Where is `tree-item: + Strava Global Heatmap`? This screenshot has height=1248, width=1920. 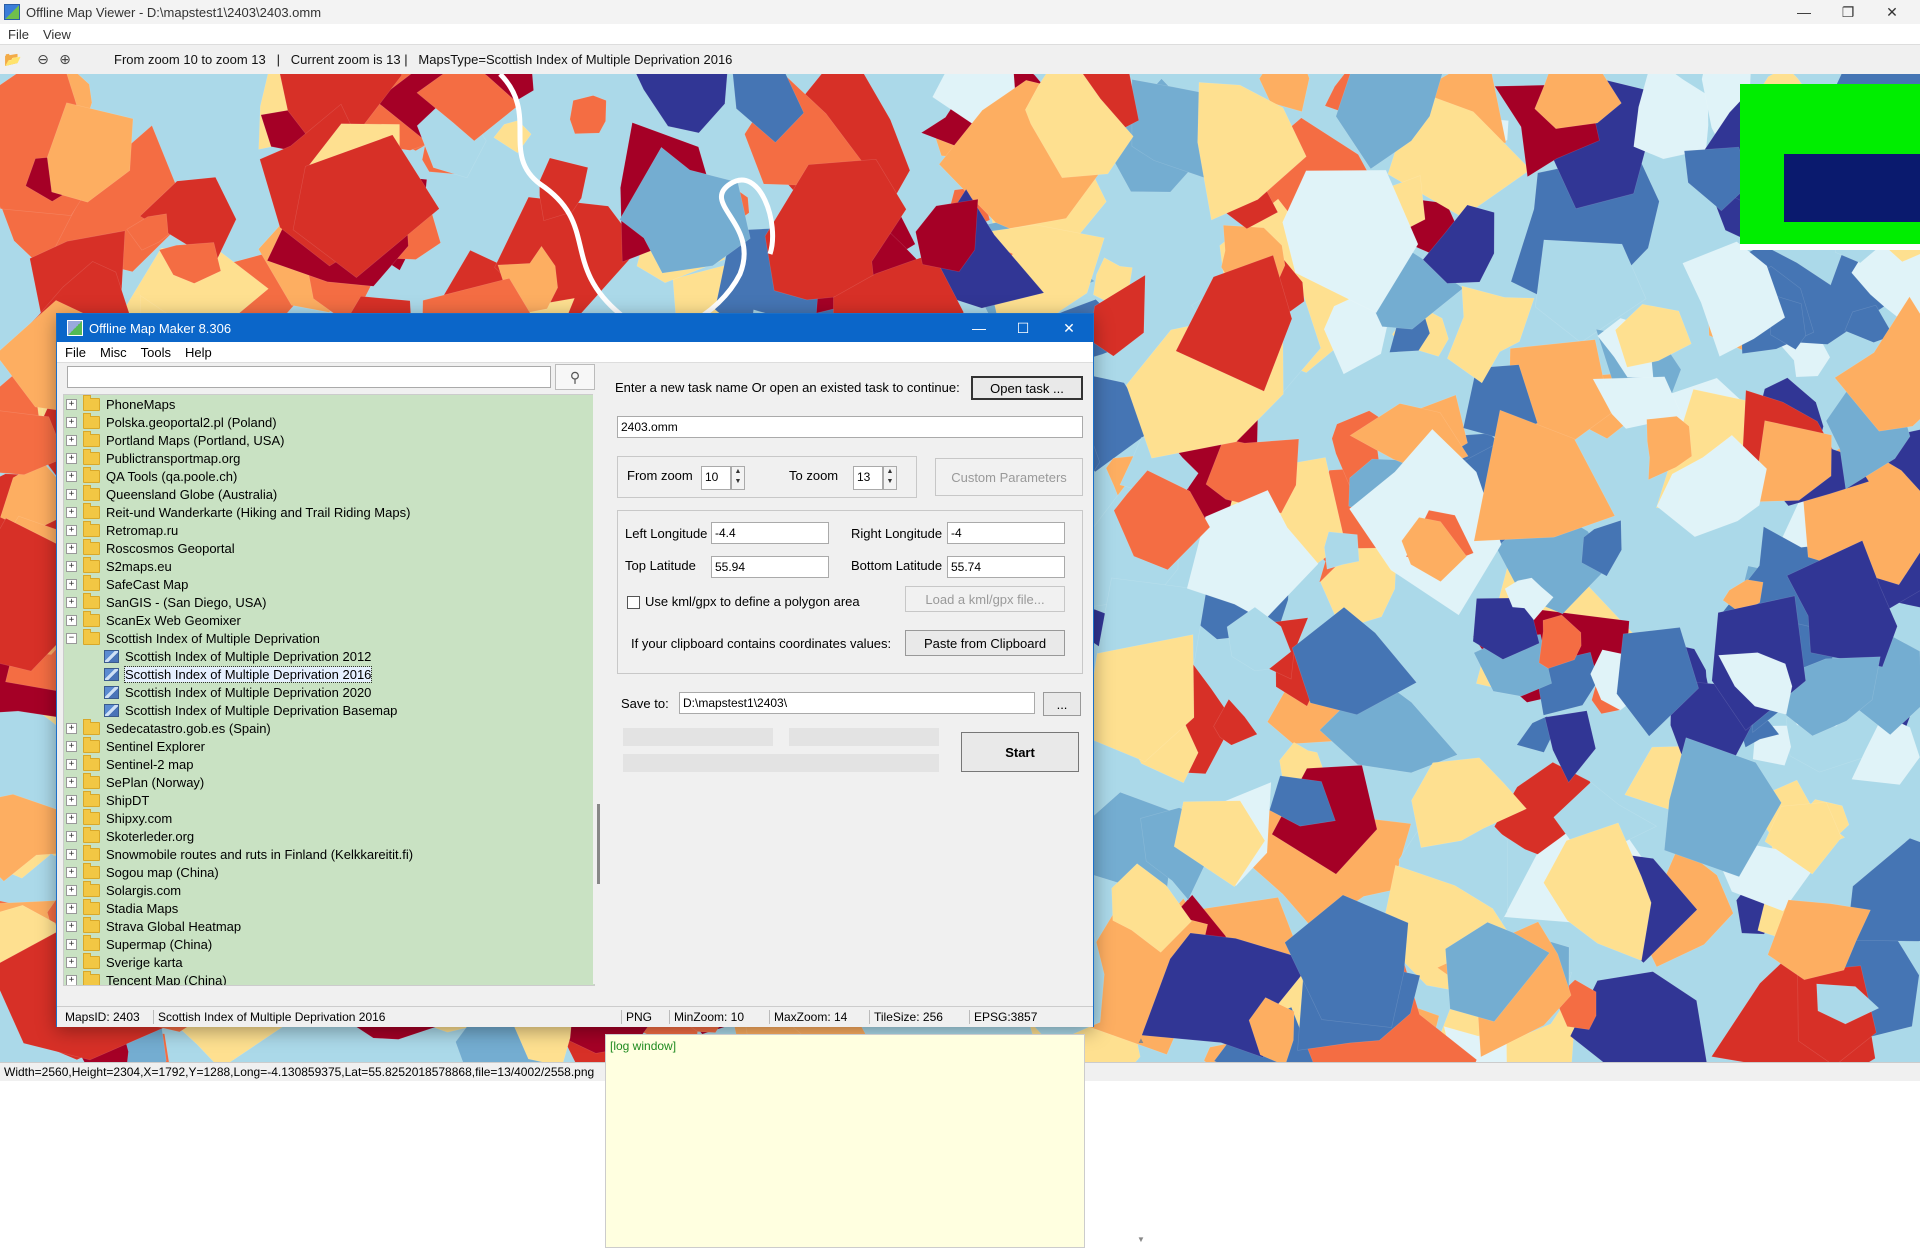
tree-item: + Strava Global Heatmap is located at coordinates (152, 925).